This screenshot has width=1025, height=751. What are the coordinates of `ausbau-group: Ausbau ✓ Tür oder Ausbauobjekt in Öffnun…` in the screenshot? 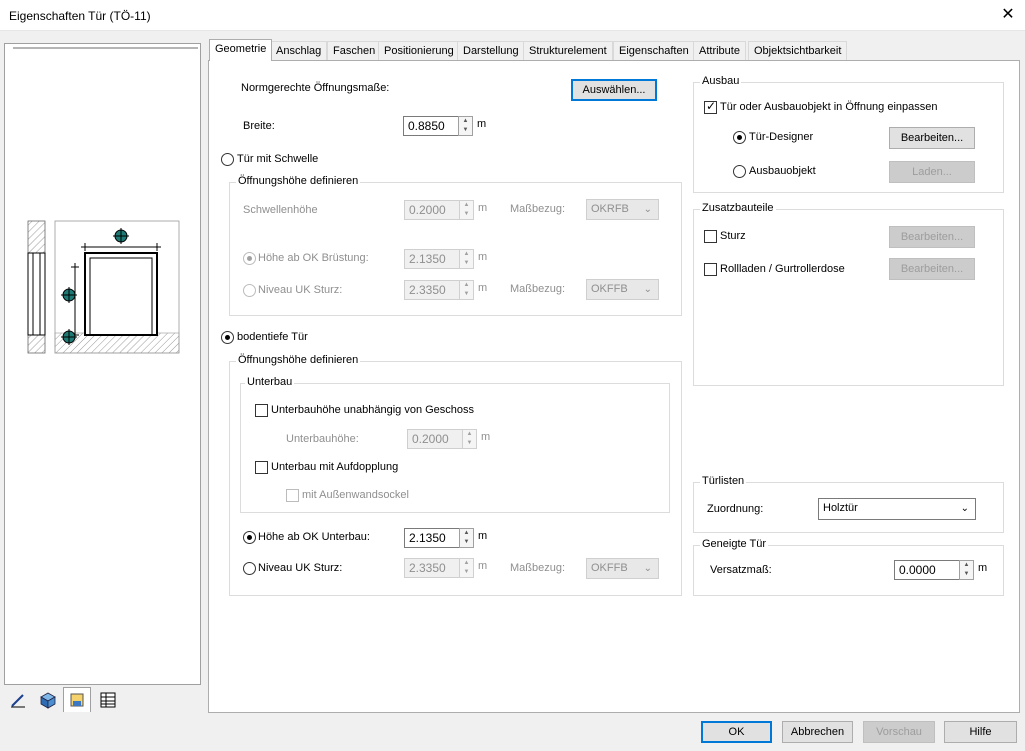 It's located at (848, 134).